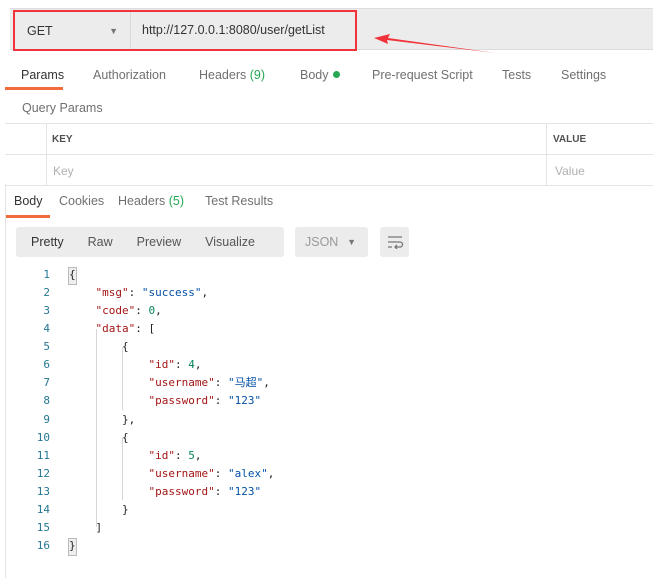  Describe the element at coordinates (434, 43) in the screenshot. I see `annotation-arrow-icon` at that location.